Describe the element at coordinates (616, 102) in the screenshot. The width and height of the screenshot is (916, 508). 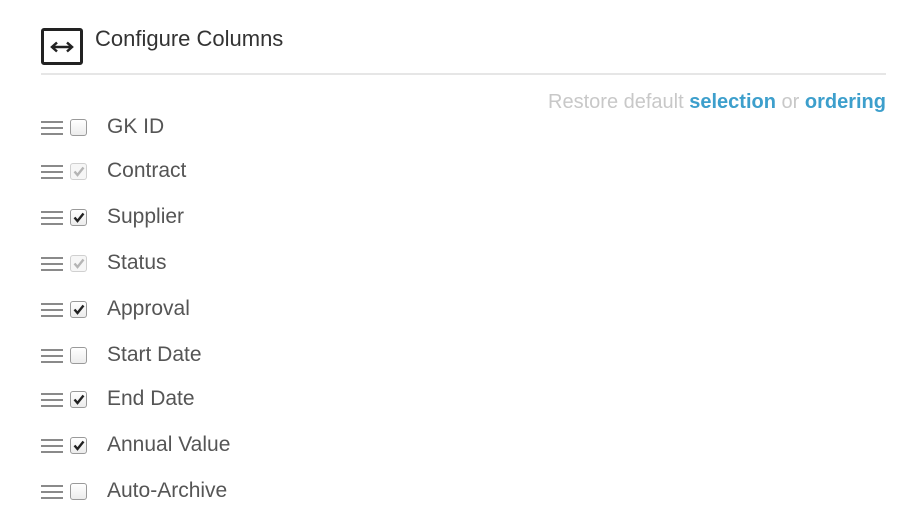
I see `restore-default-label: Restore default` at that location.